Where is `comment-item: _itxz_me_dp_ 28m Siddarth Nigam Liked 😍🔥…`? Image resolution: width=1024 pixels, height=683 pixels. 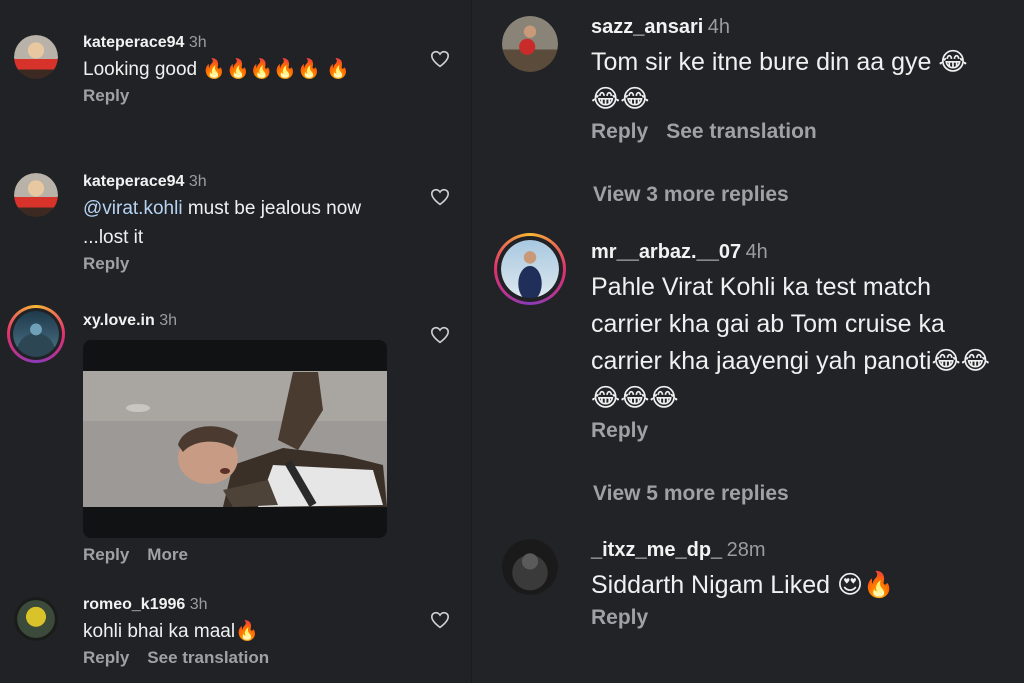
comment-item: _itxz_me_dp_ 28m Siddarth Nigam Liked 😍🔥… is located at coordinates (801, 584).